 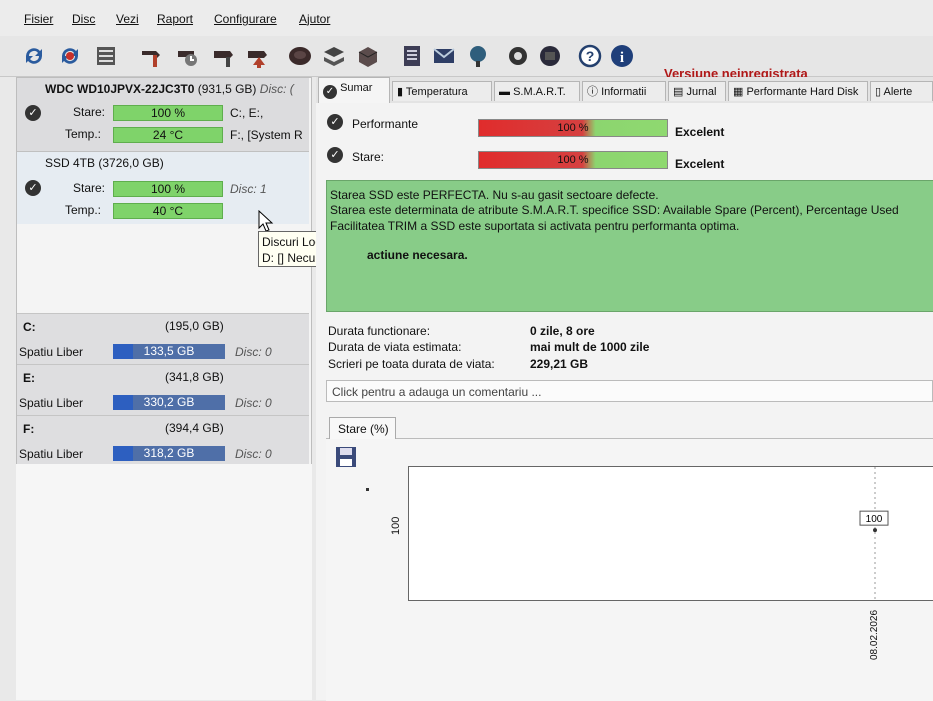 What do you see at coordinates (106, 56) in the screenshot?
I see `list-icon` at bounding box center [106, 56].